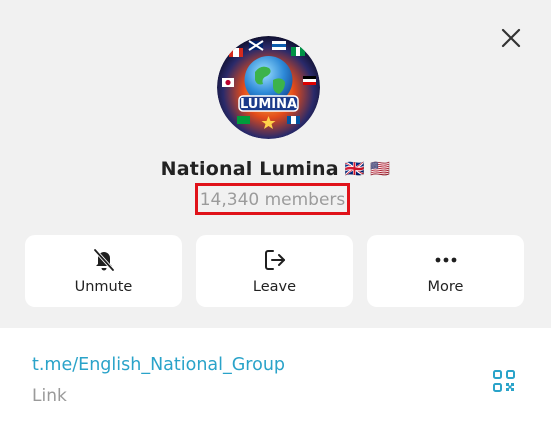 The width and height of the screenshot is (551, 430). I want to click on qr-code-button, so click(504, 381).